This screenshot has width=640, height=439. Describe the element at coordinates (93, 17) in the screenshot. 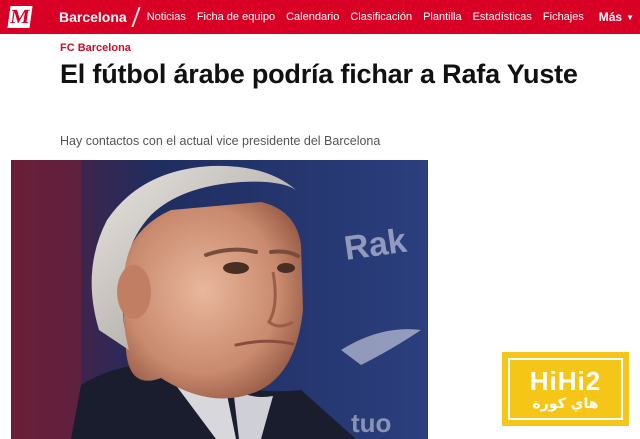

I see `section-title: Barcelona` at that location.